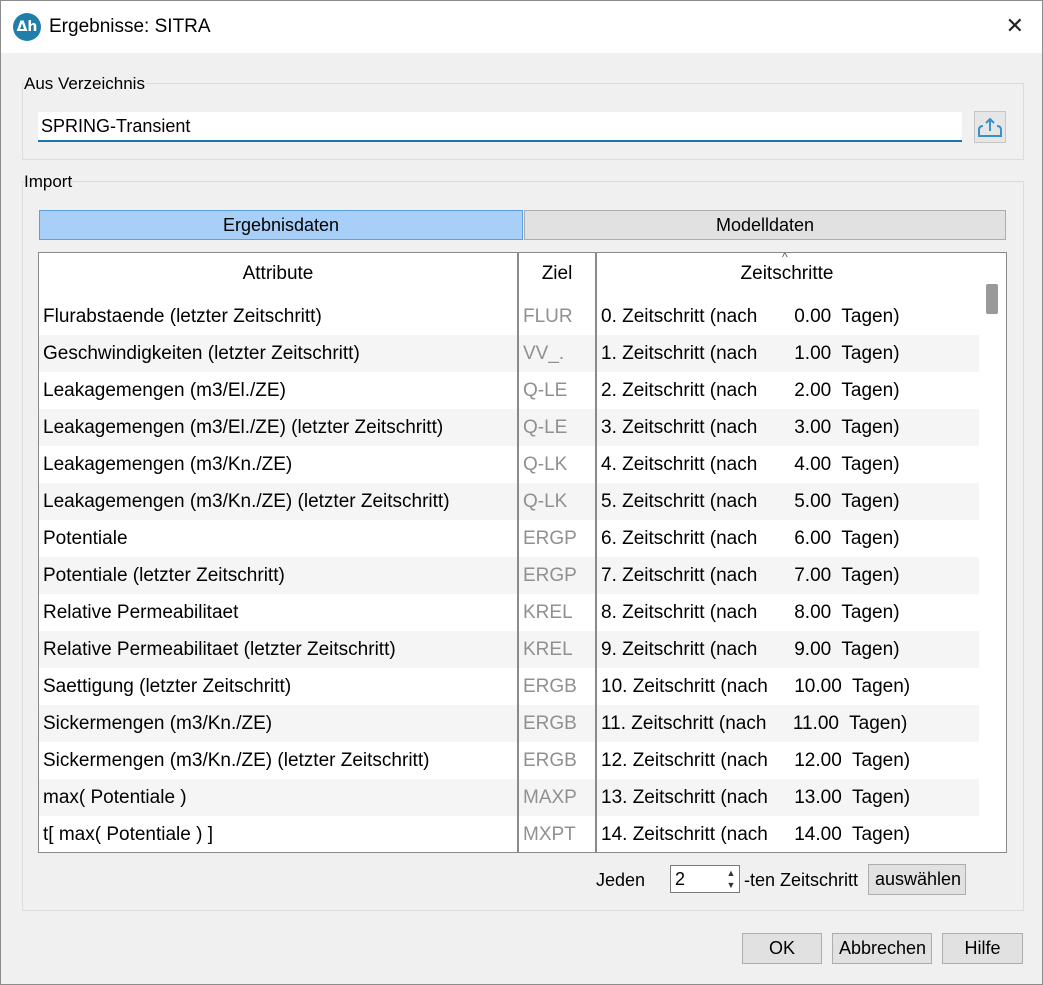  Describe the element at coordinates (917, 879) in the screenshot. I see `select-steps-button: auswählen` at that location.